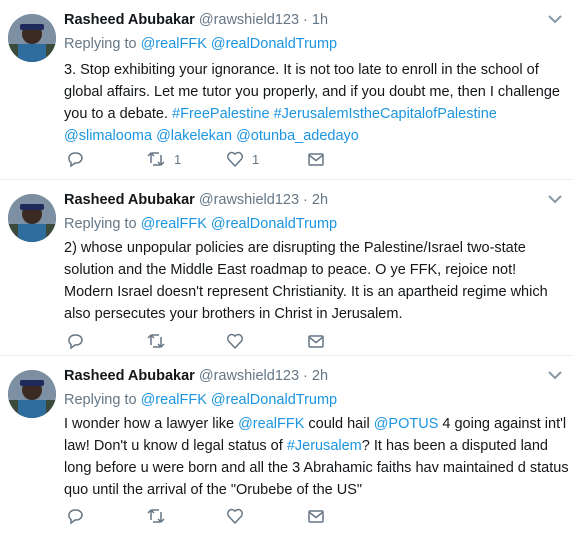 This screenshot has height=534, width=573. Describe the element at coordinates (339, 424) in the screenshot. I see `tweet-text-part: could hail` at that location.